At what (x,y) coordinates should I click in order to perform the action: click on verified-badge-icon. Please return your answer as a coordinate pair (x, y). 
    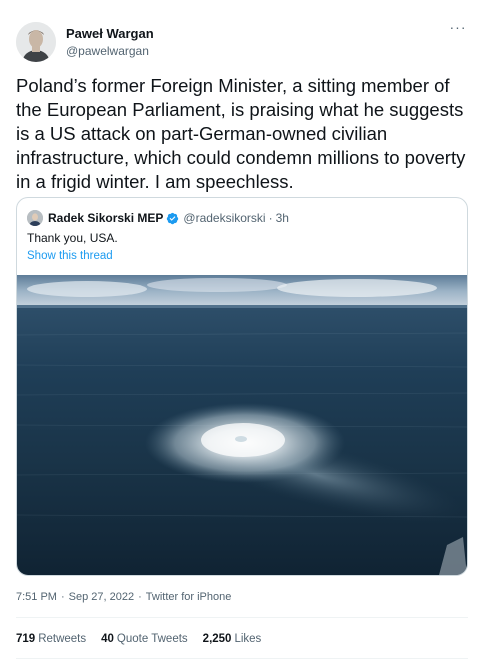
    Looking at the image, I should click on (173, 218).